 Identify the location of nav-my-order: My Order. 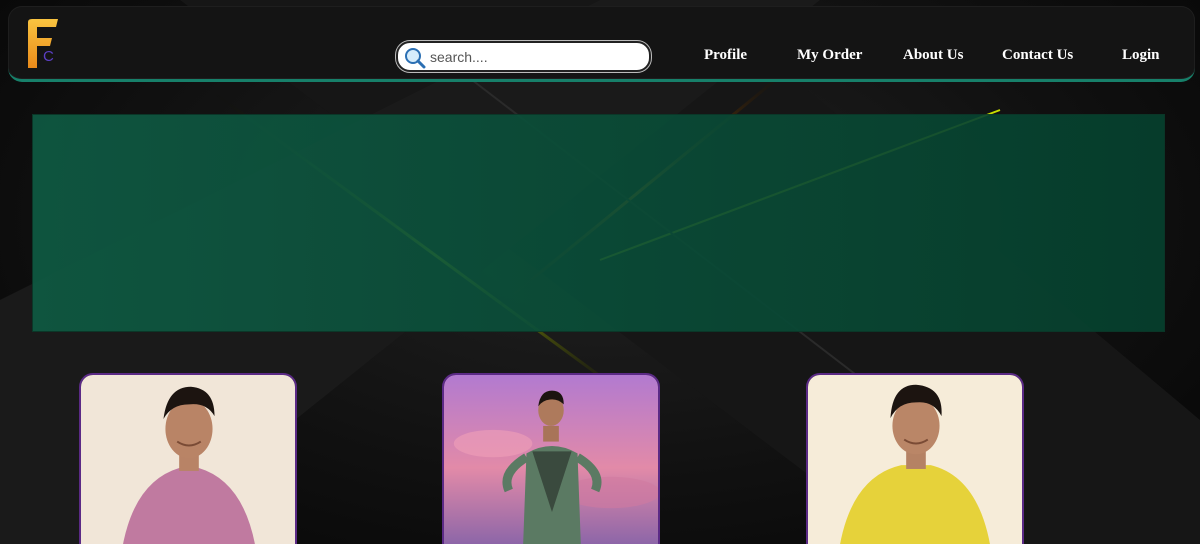
(829, 55).